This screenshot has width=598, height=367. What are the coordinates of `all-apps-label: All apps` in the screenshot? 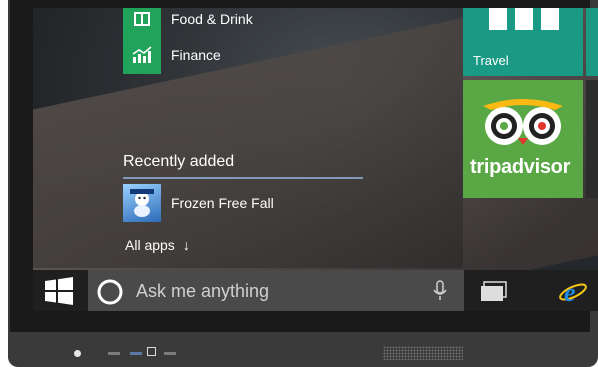 It's located at (150, 245).